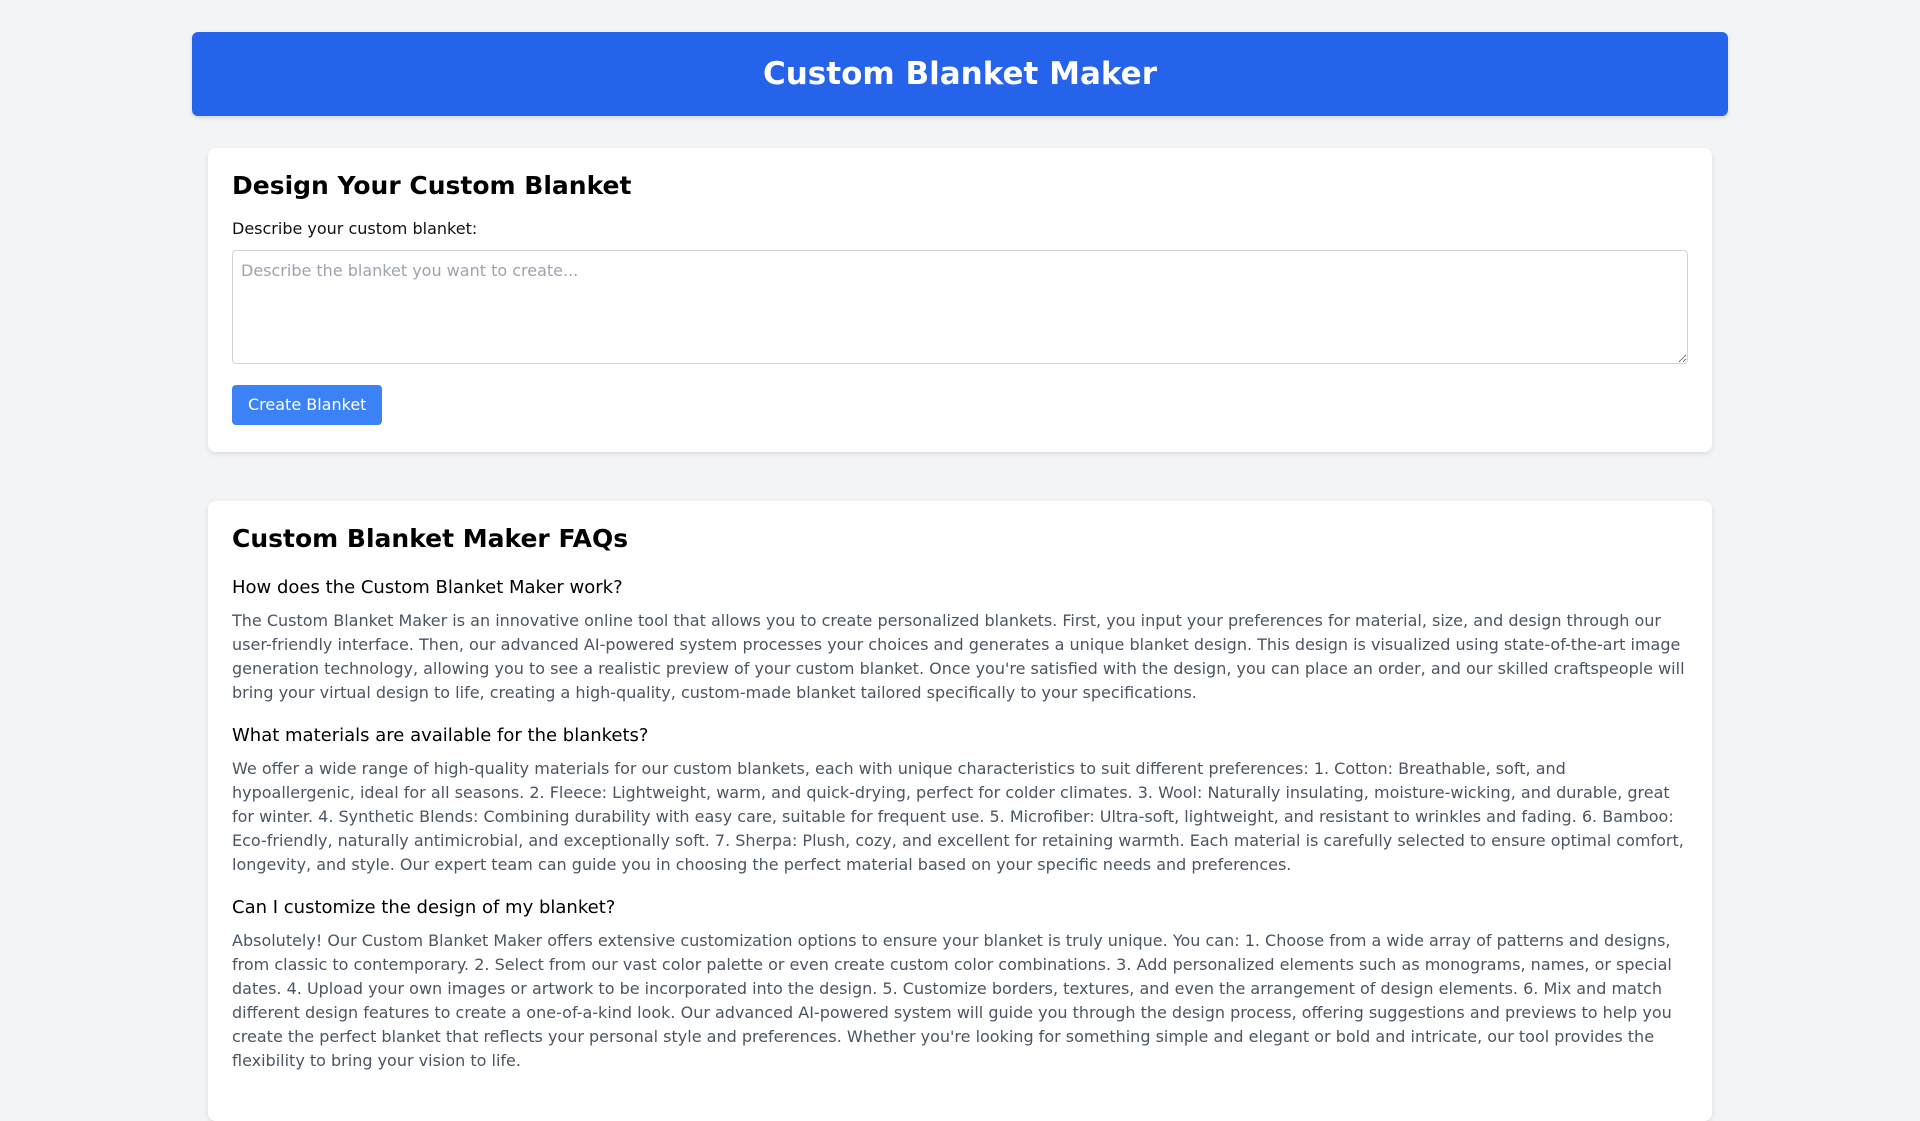 The height and width of the screenshot is (1121, 1920). Describe the element at coordinates (960, 307) in the screenshot. I see `blanket-description-input` at that location.